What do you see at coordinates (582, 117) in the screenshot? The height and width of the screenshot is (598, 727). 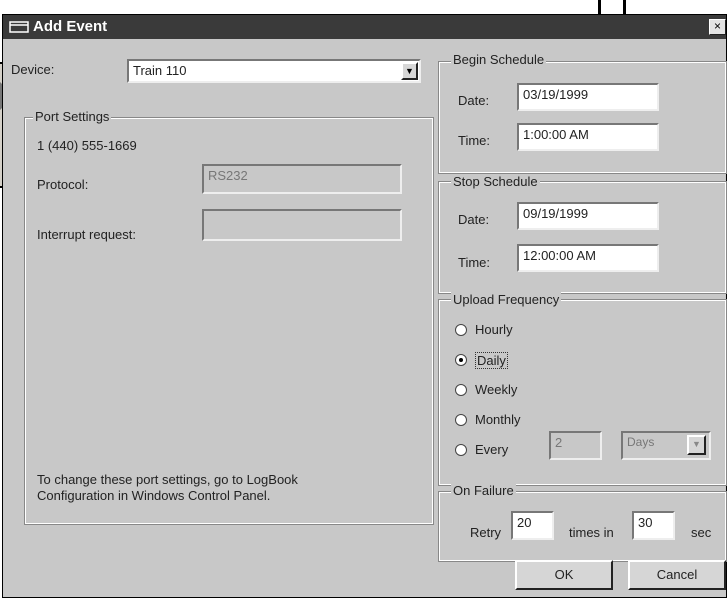 I see `begin-schedule-group` at bounding box center [582, 117].